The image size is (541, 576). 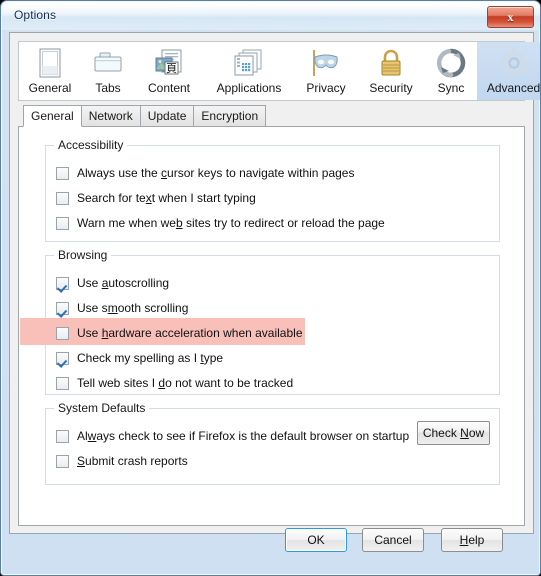 What do you see at coordinates (451, 88) in the screenshot?
I see `category-tab-label: Sync` at bounding box center [451, 88].